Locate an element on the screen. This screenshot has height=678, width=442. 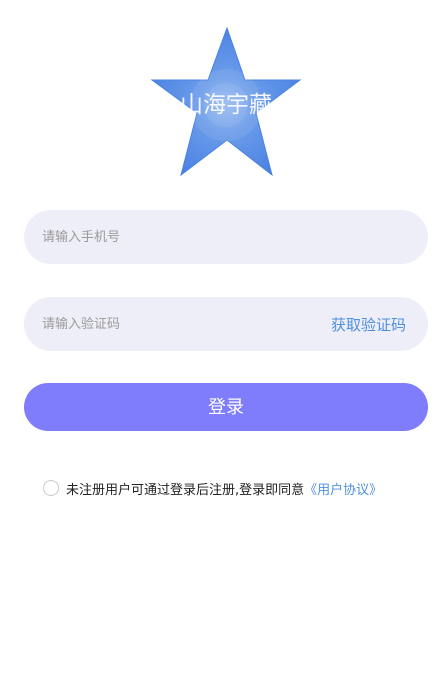
logo: 山海宇藏 is located at coordinates (226, 103).